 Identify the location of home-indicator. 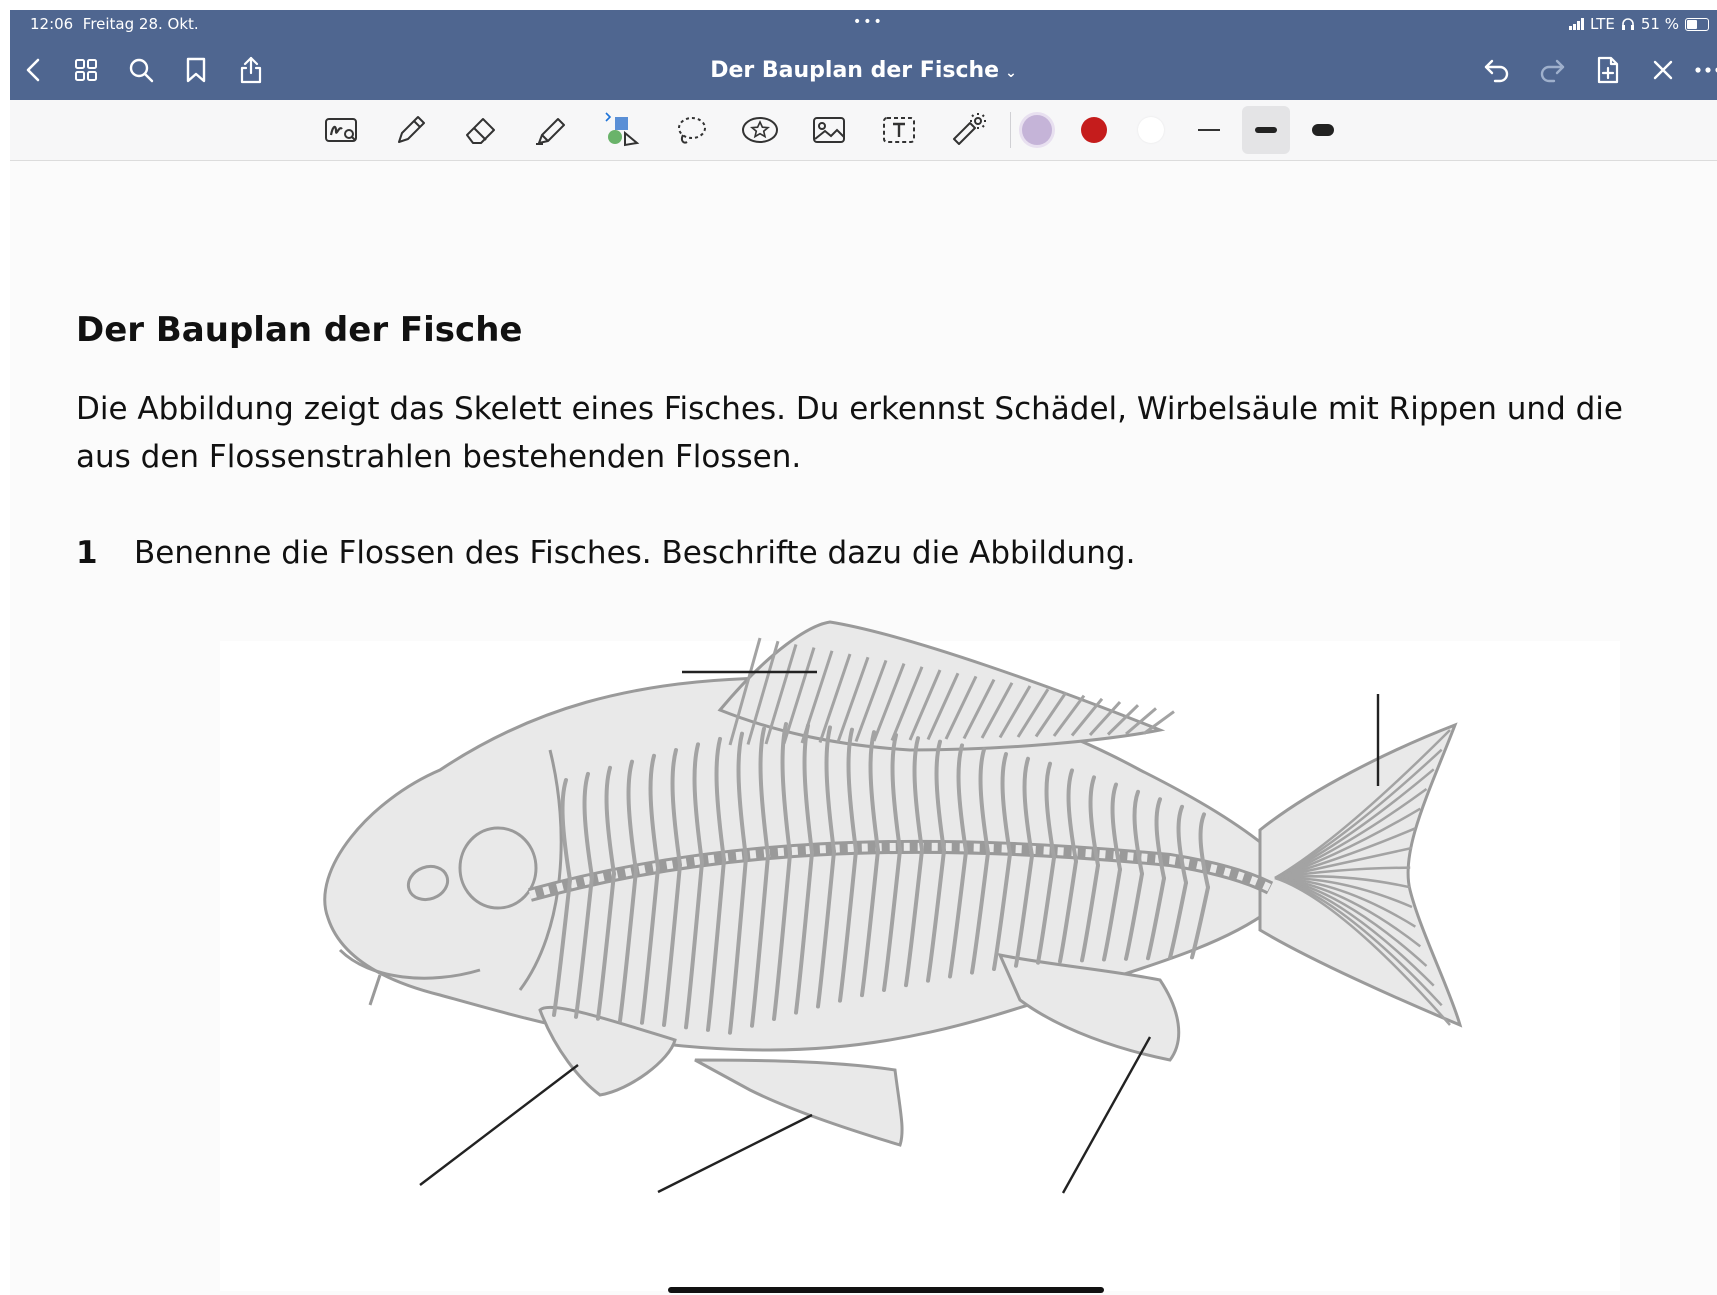
(886, 1290).